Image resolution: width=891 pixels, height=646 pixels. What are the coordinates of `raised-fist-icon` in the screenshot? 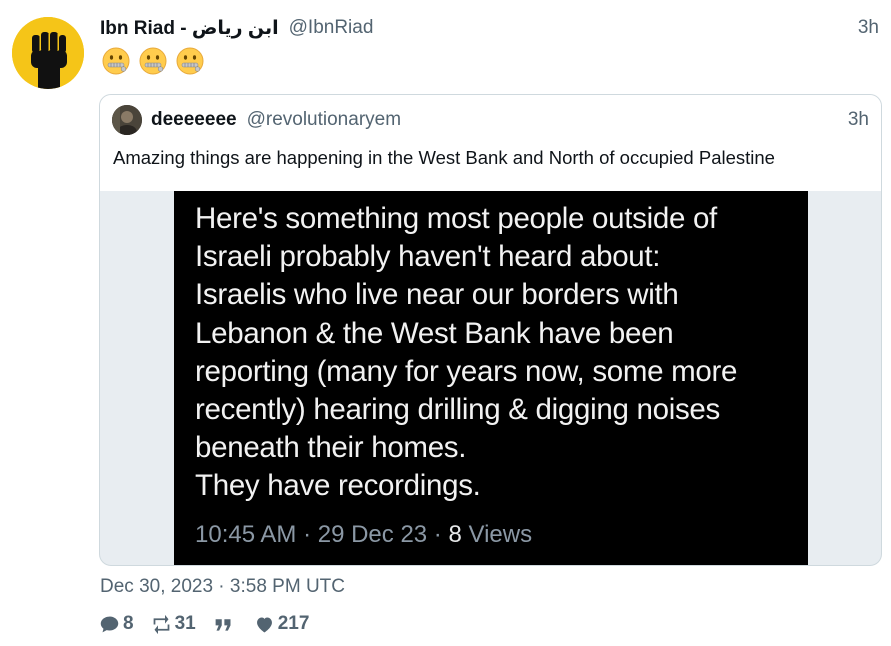 It's located at (48, 53).